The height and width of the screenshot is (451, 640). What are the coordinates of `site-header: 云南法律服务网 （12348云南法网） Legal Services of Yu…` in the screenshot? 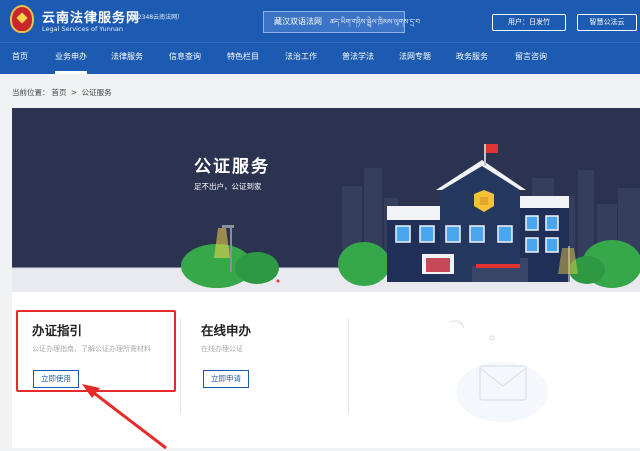 It's located at (320, 21).